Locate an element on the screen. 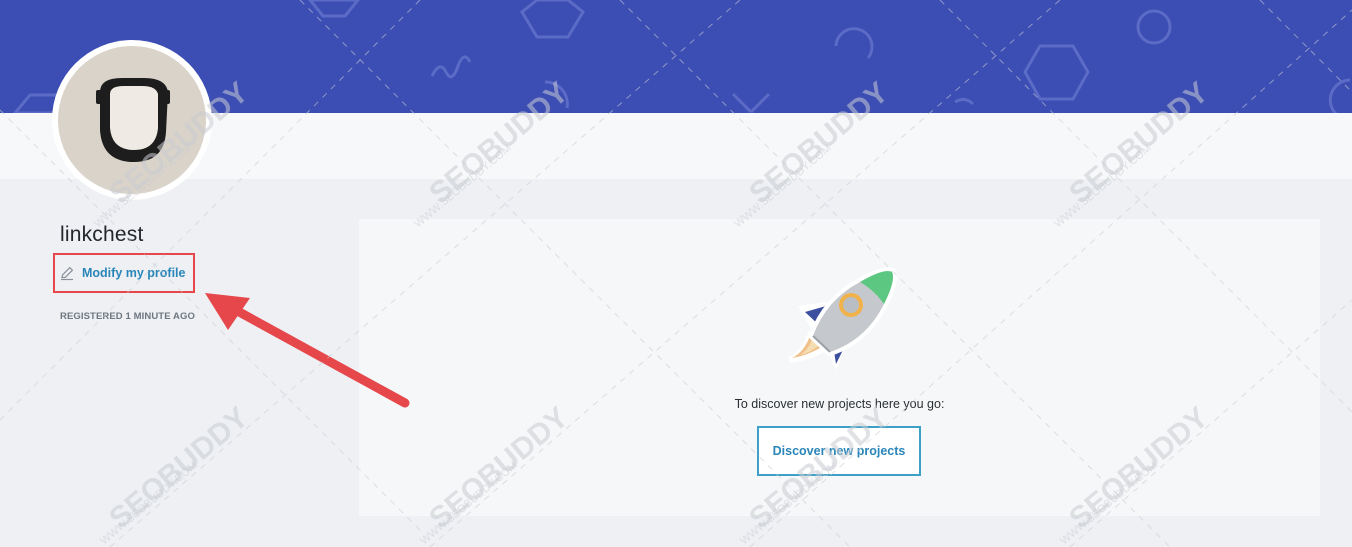  modify-profile-link: Modify my profile is located at coordinates (124, 273).